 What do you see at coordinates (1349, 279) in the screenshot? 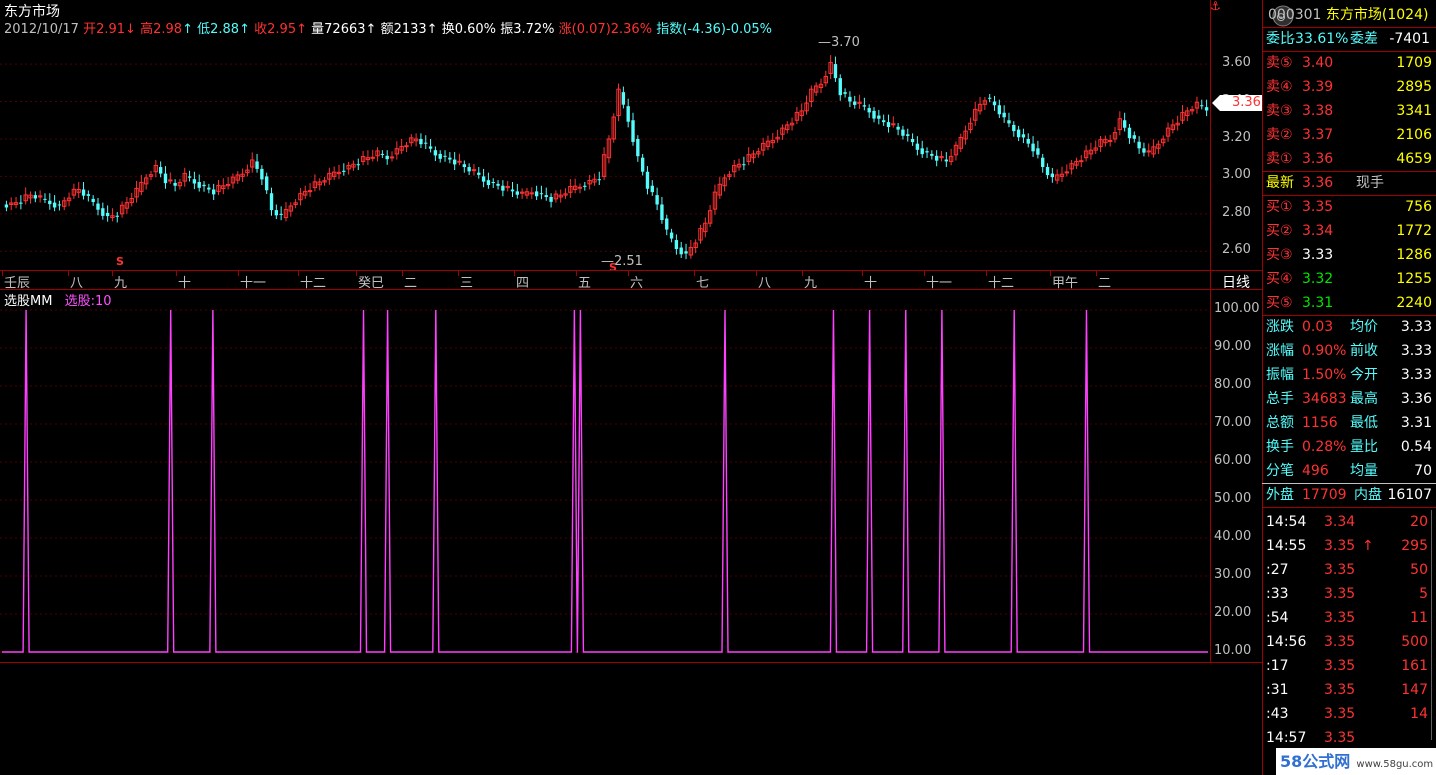
I see `buy-row: 买④ 3.32 1255` at bounding box center [1349, 279].